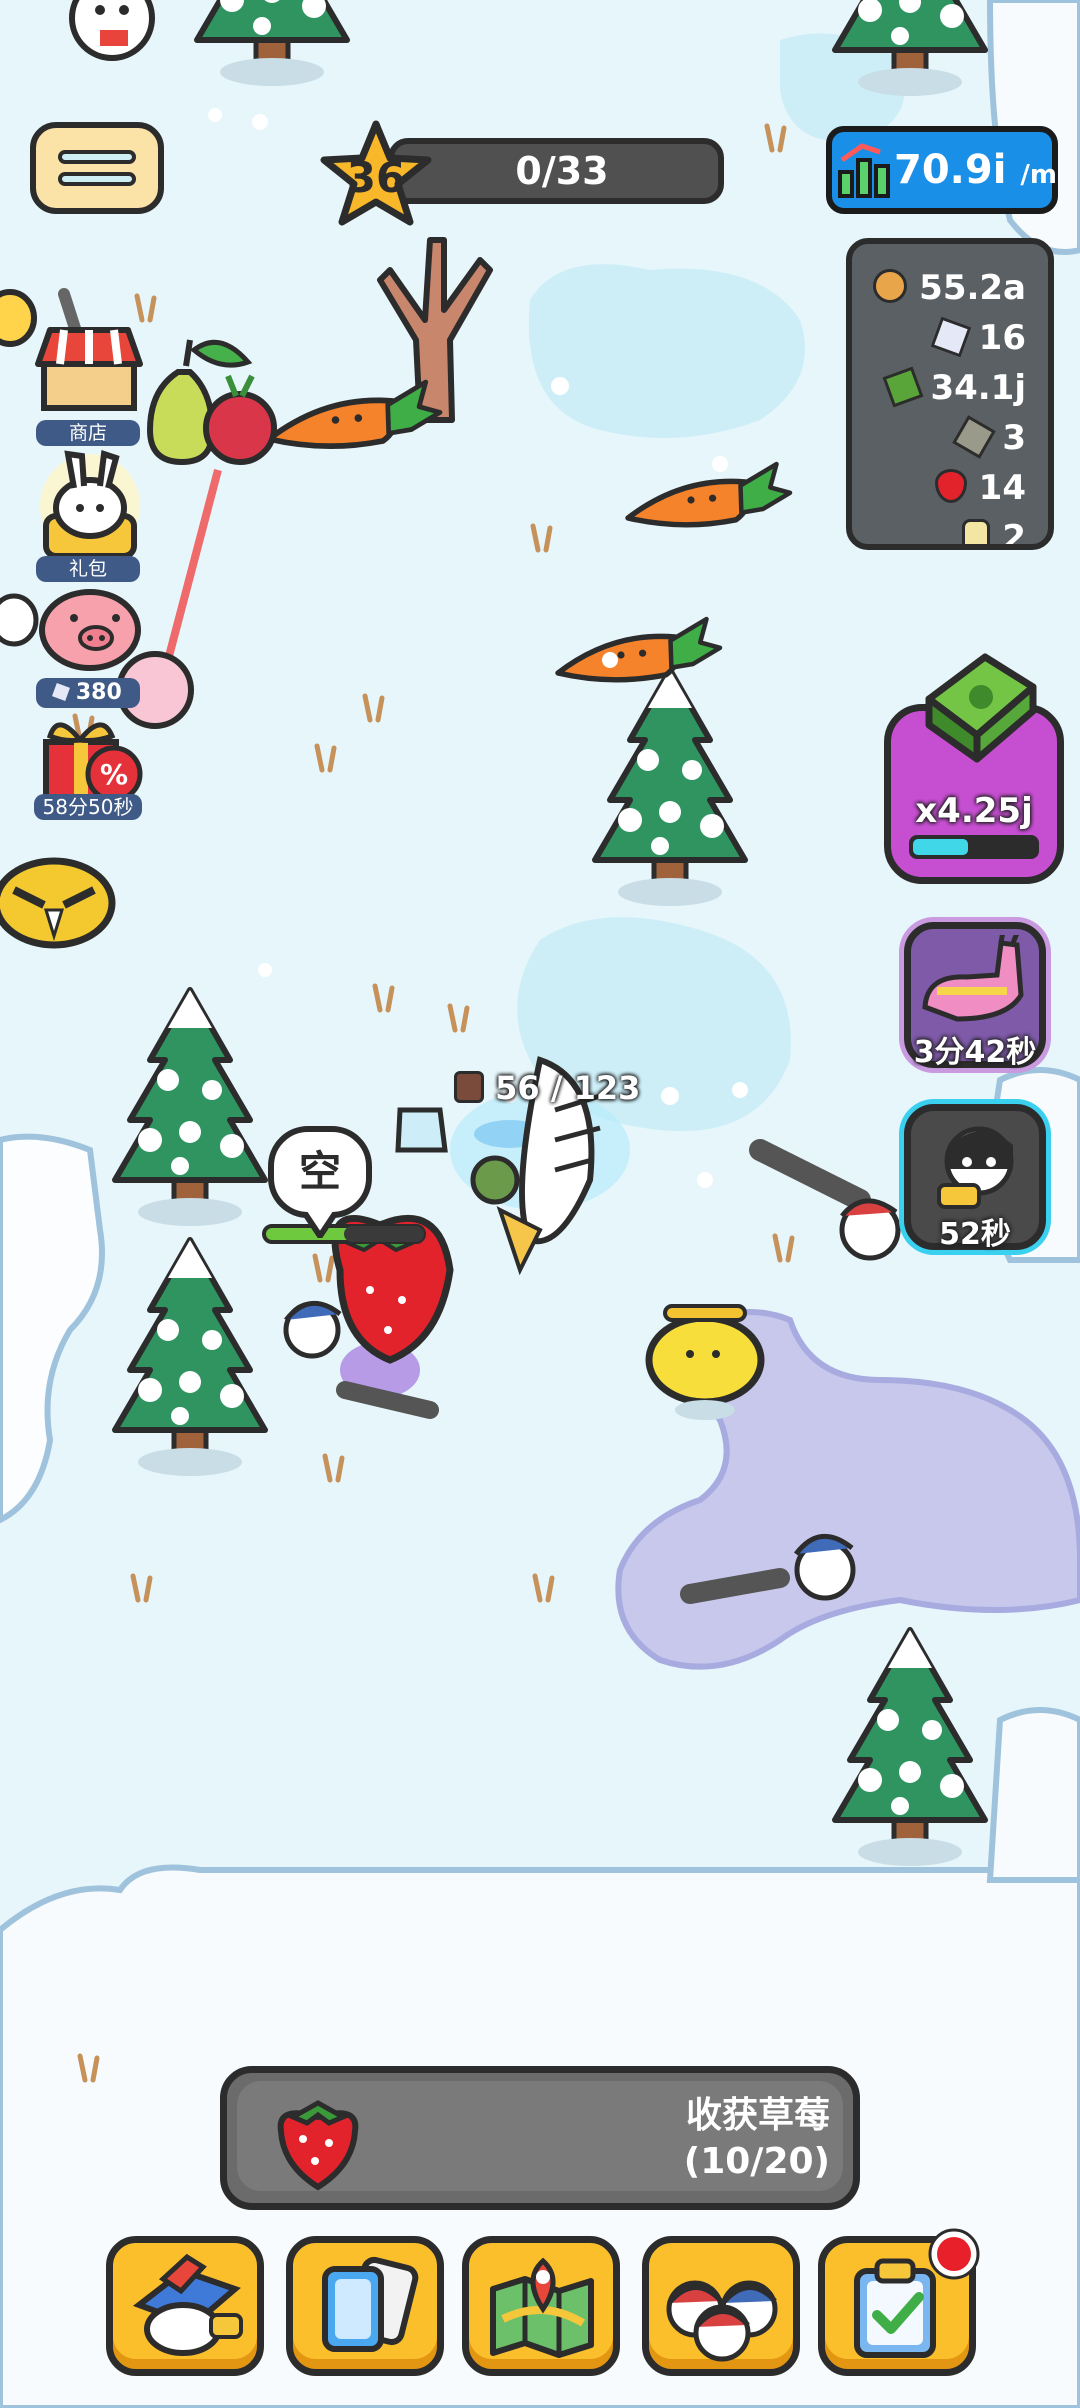 The height and width of the screenshot is (2408, 1080). I want to click on thief-icon, so click(975, 1167).